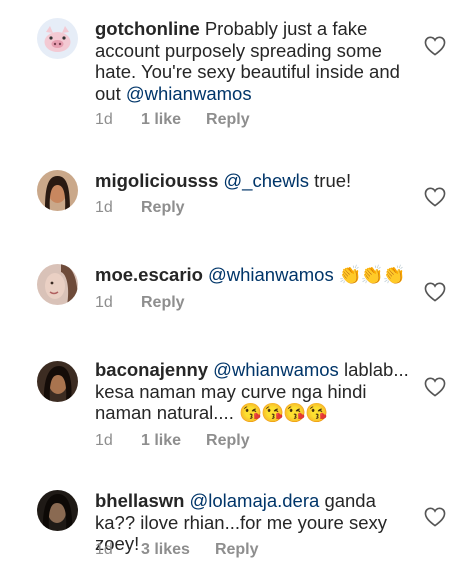 The width and height of the screenshot is (467, 578). I want to click on mention-link: @_chewls, so click(266, 180).